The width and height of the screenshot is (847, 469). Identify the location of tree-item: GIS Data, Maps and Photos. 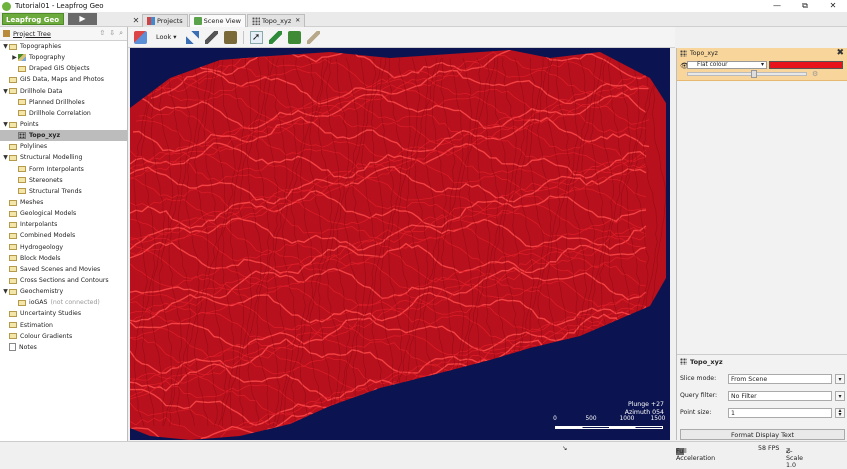
(63, 79).